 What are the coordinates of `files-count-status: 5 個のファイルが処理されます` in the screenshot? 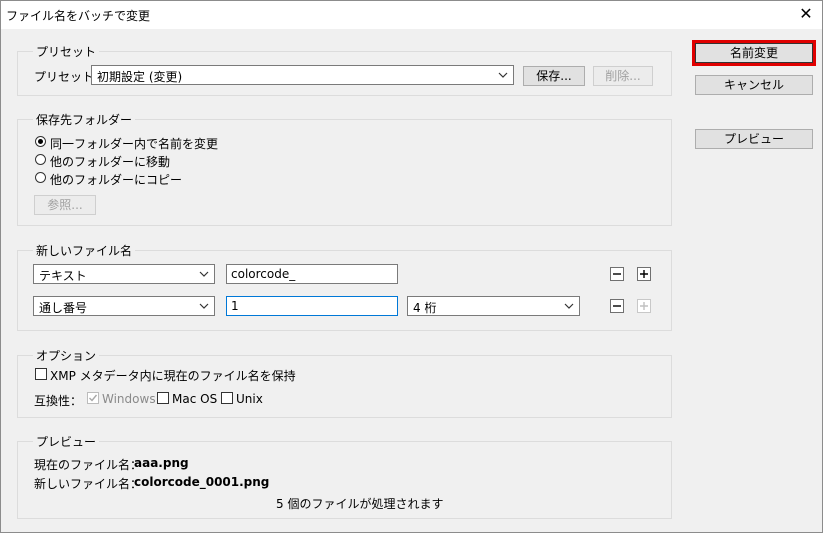 It's located at (360, 504).